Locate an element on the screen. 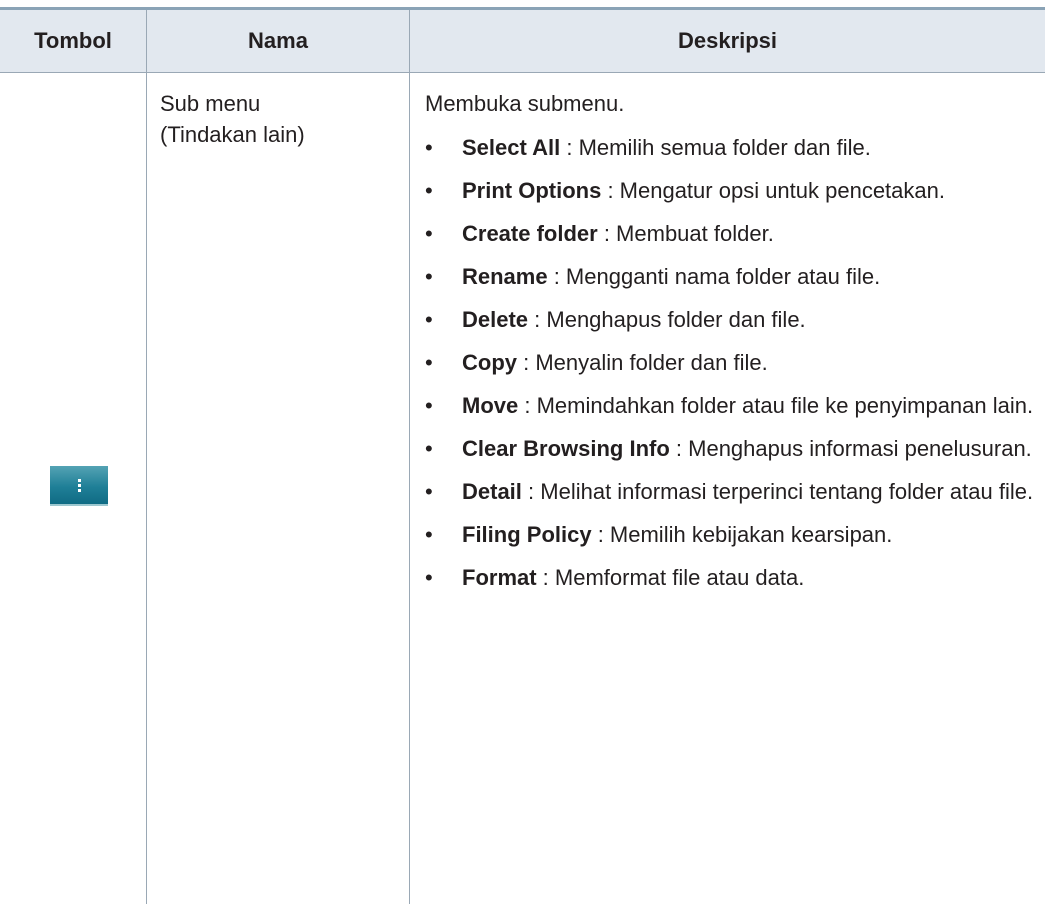 The image size is (1045, 904). header-tombol: Tombol is located at coordinates (73, 40).